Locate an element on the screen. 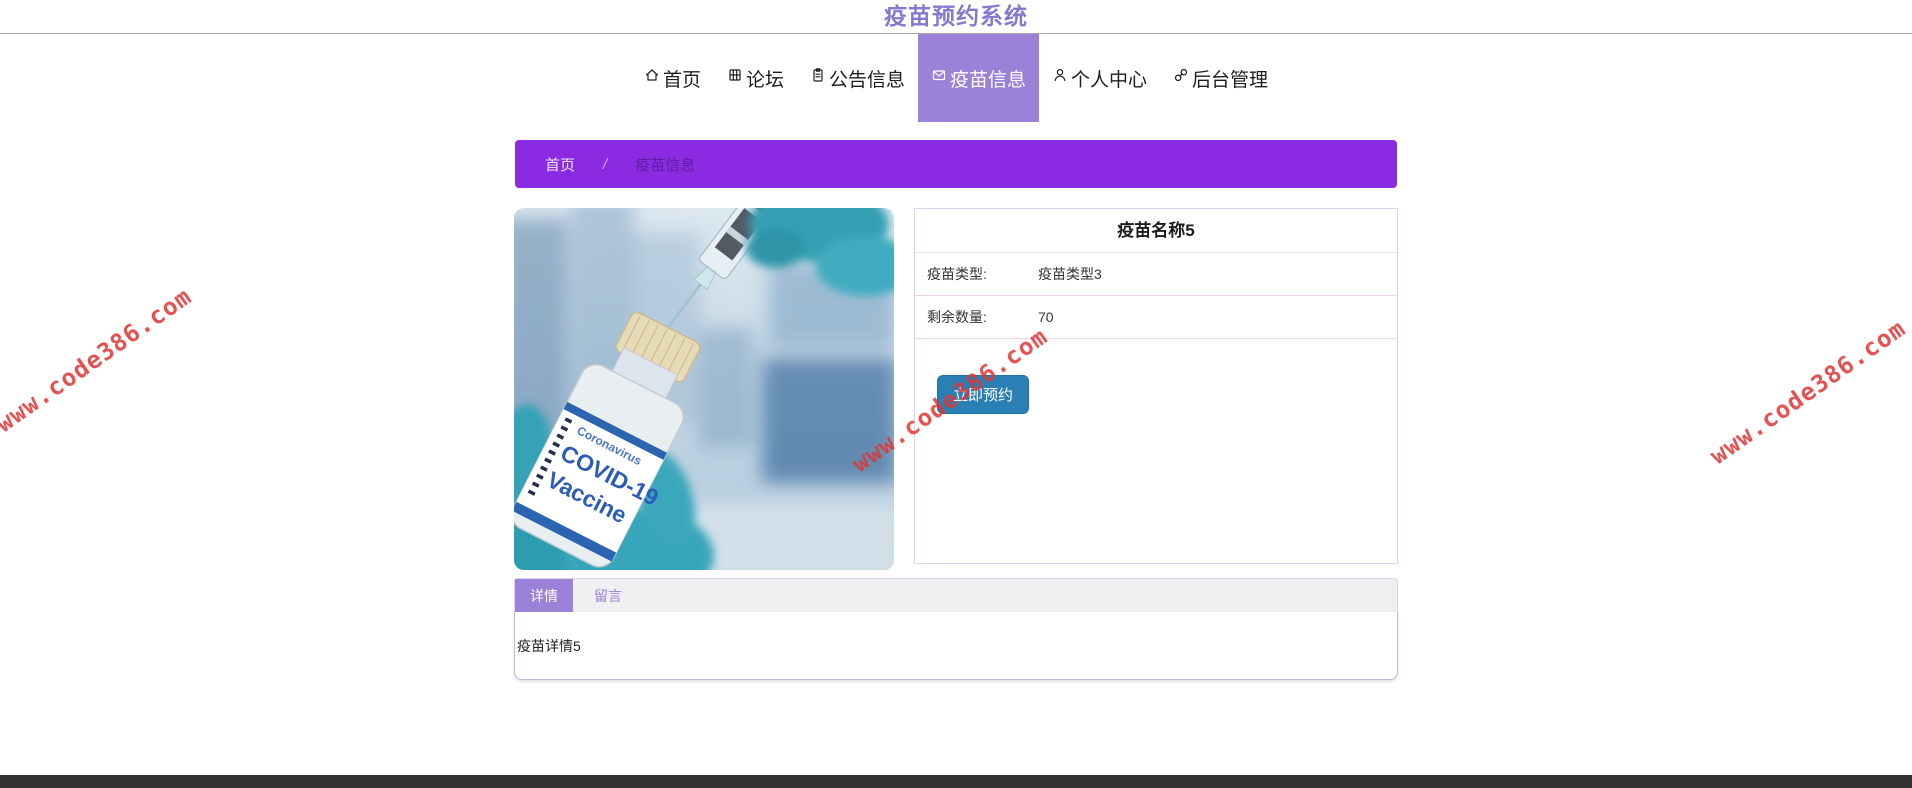 This screenshot has width=1912, height=788. footer-bar is located at coordinates (956, 781).